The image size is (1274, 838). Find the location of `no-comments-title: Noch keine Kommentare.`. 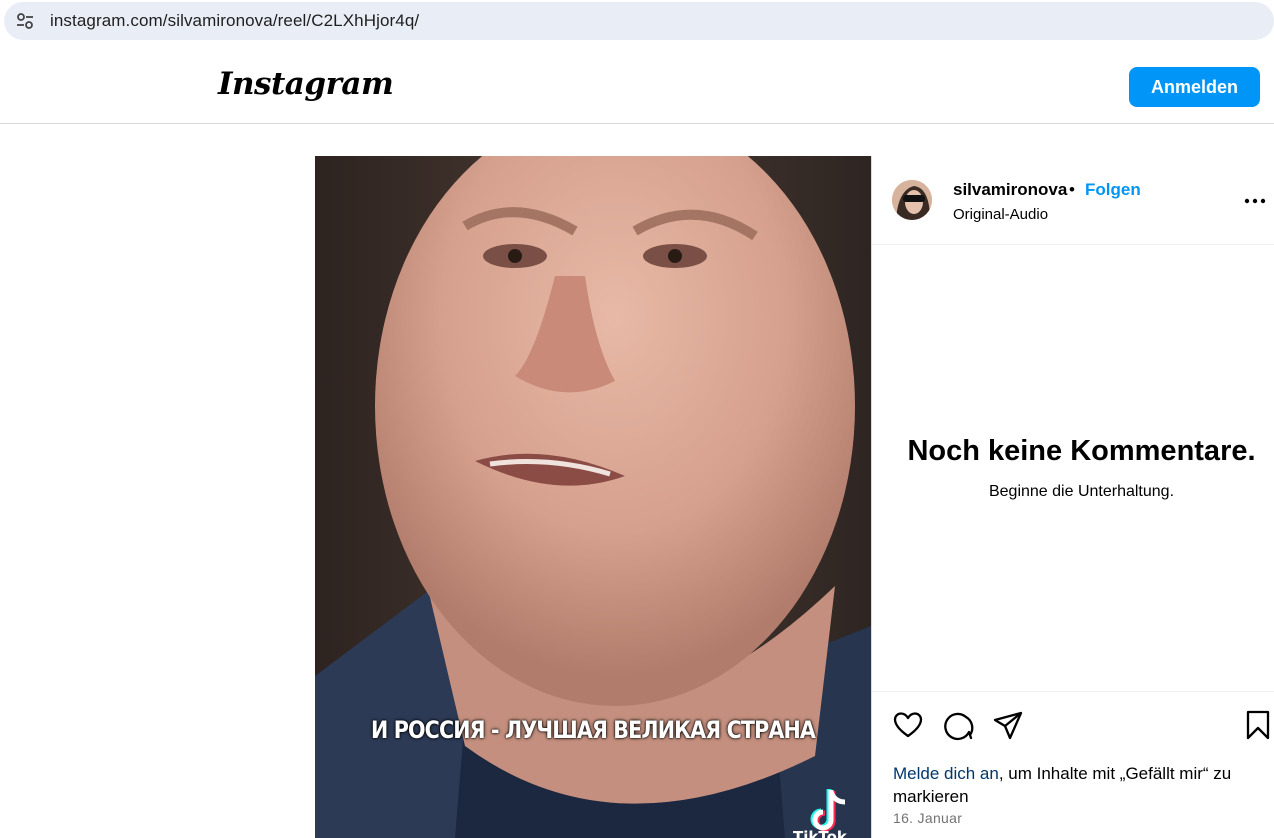

no-comments-title: Noch keine Kommentare. is located at coordinates (1081, 451).